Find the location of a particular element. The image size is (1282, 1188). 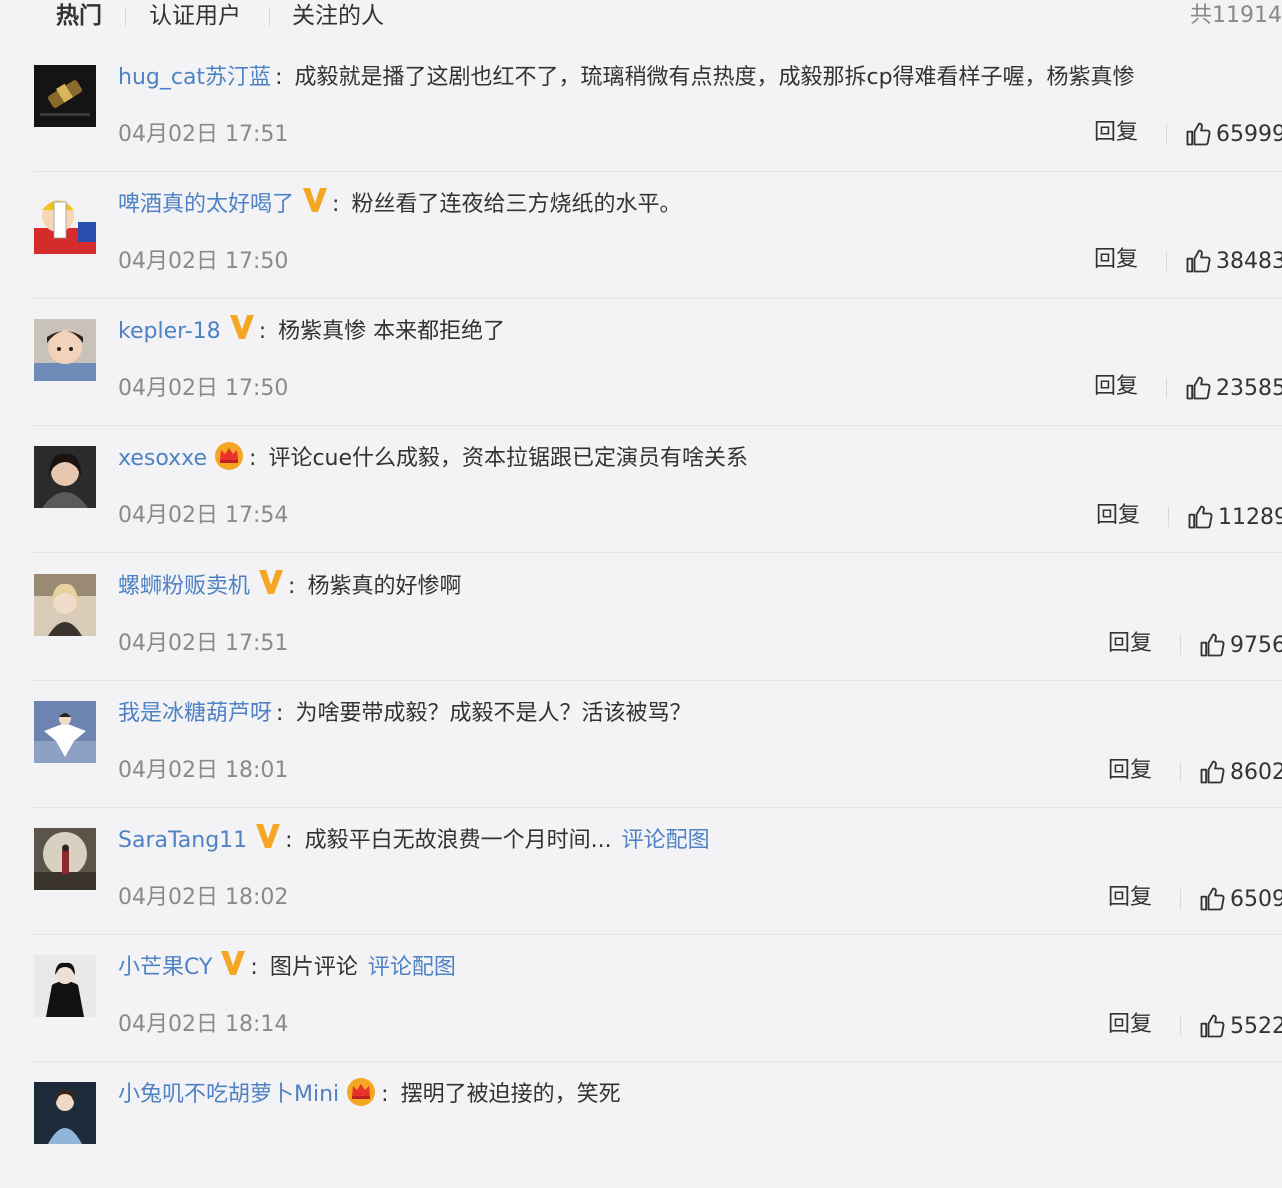

comment-time: 04月02日 17:54 is located at coordinates (203, 515).